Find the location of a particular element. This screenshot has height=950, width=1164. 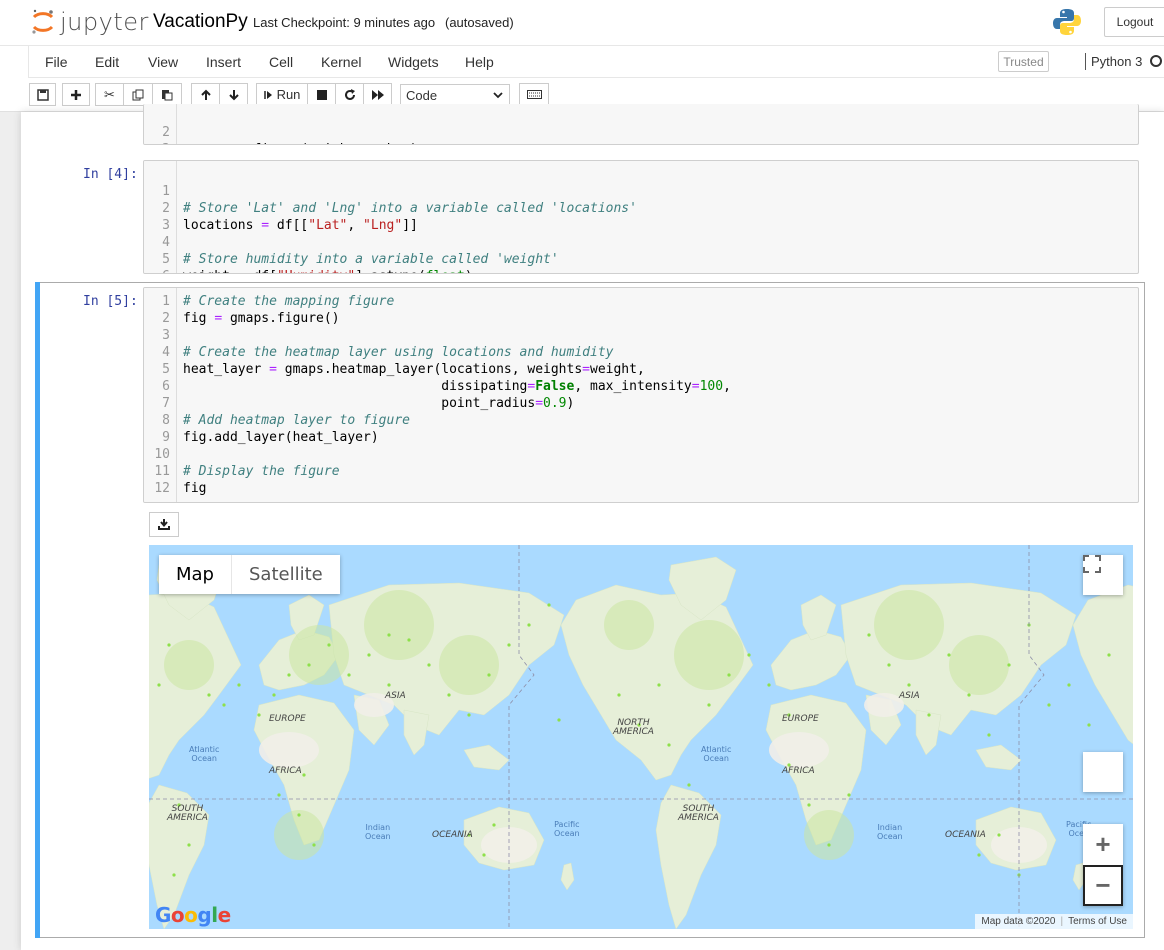

label-asia-1: ASIA is located at coordinates (395, 696).